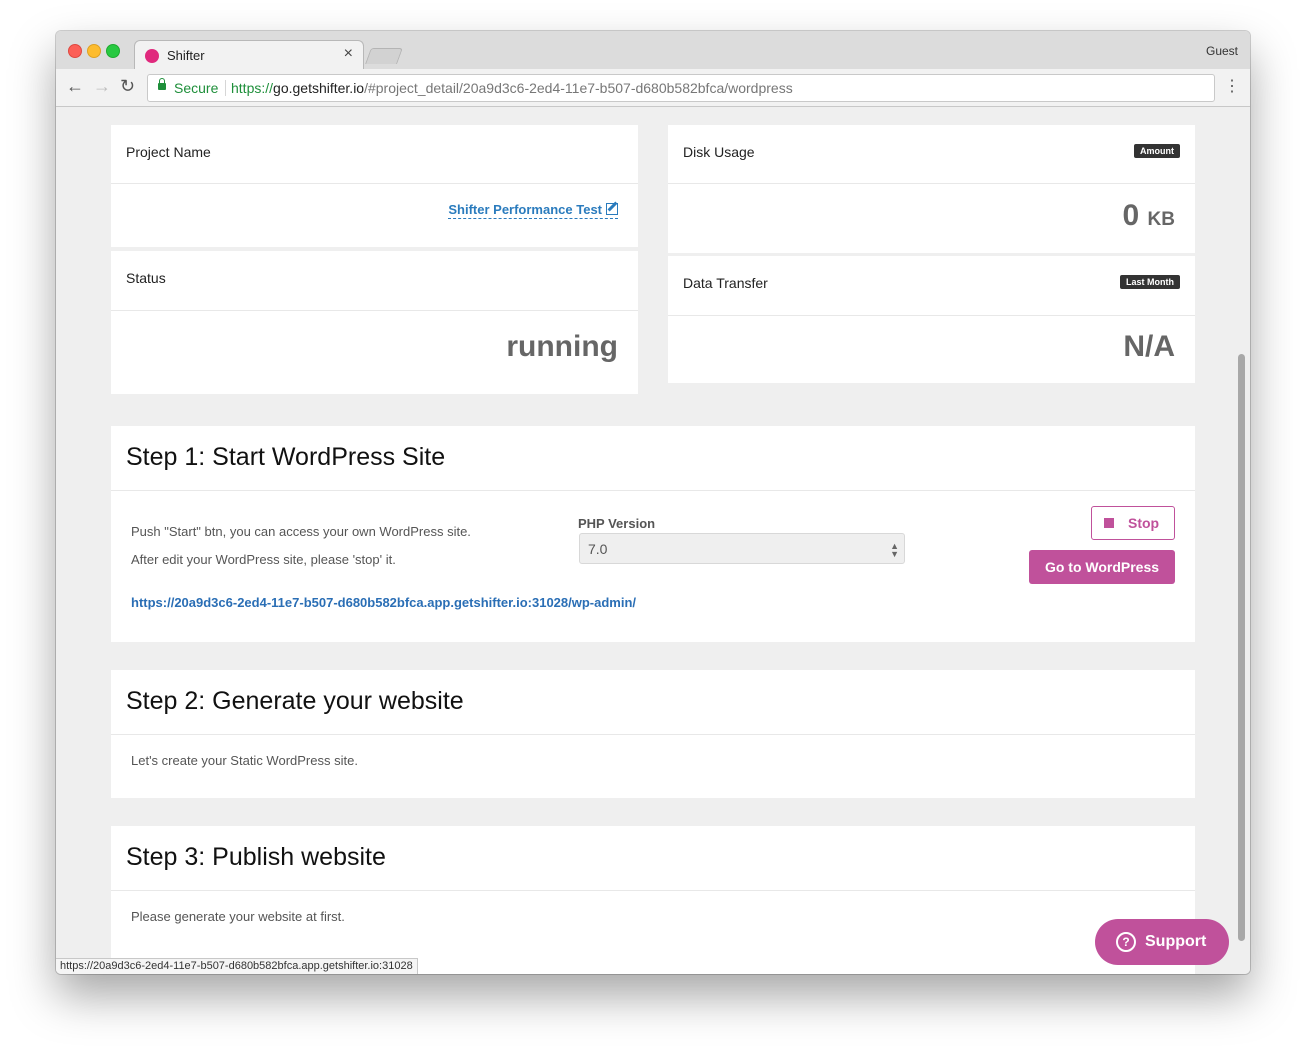 The height and width of the screenshot is (1055, 1306). I want to click on stop-button: Stop, so click(1133, 523).